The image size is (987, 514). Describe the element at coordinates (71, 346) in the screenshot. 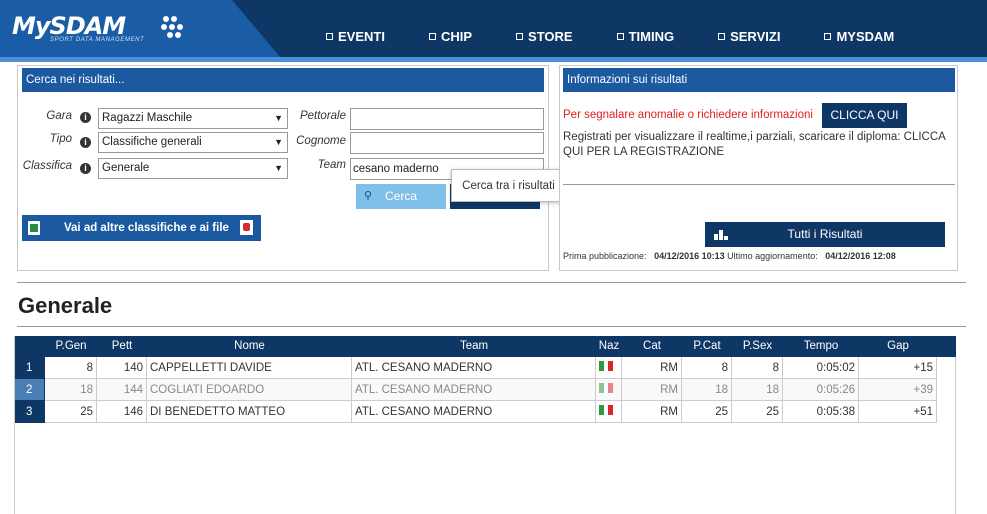

I see `col-pgen: P.Gen` at that location.